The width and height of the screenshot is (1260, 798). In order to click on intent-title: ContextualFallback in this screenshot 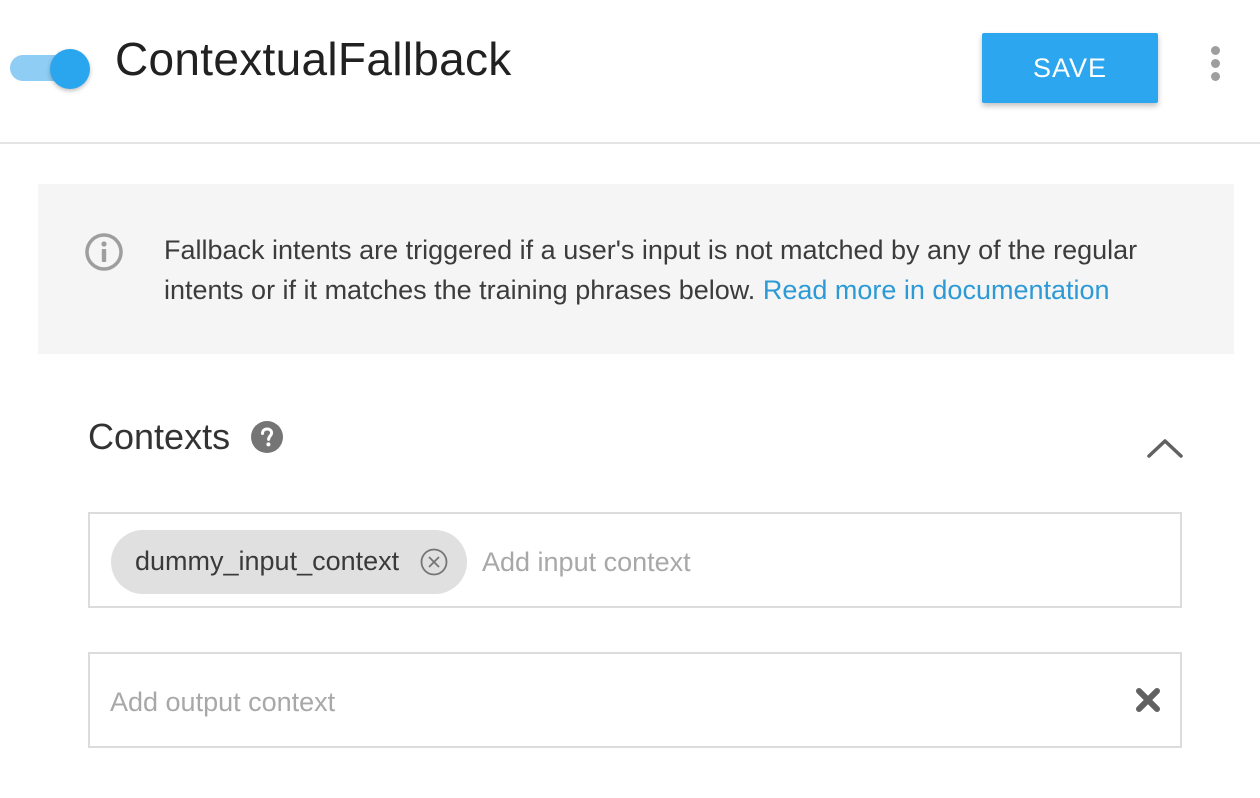, I will do `click(313, 59)`.